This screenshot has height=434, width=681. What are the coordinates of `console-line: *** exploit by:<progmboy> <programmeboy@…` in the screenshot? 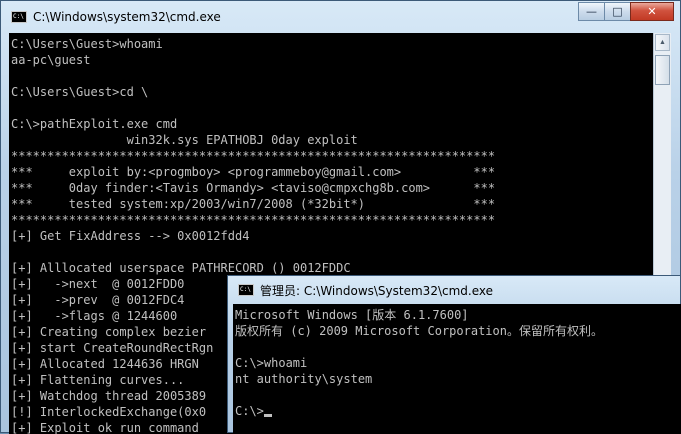 It's located at (253, 172).